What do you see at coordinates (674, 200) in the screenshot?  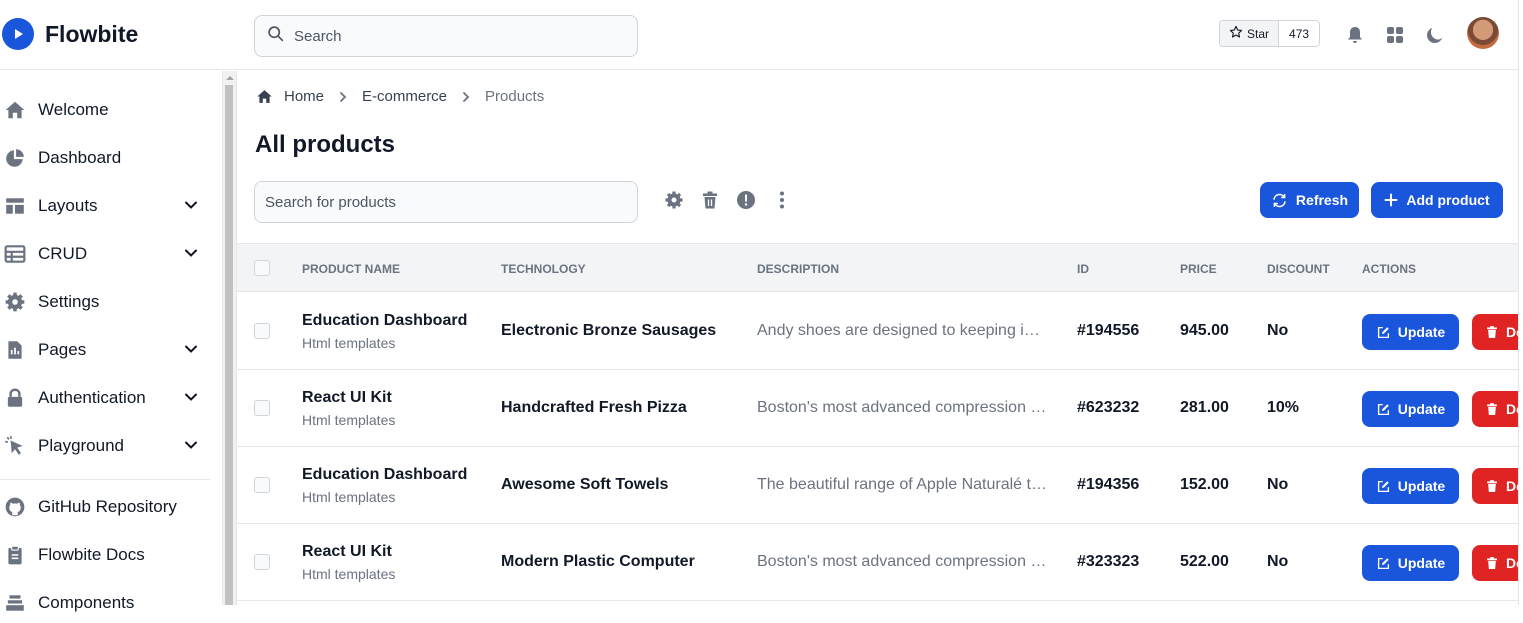 I see `gear-icon` at bounding box center [674, 200].